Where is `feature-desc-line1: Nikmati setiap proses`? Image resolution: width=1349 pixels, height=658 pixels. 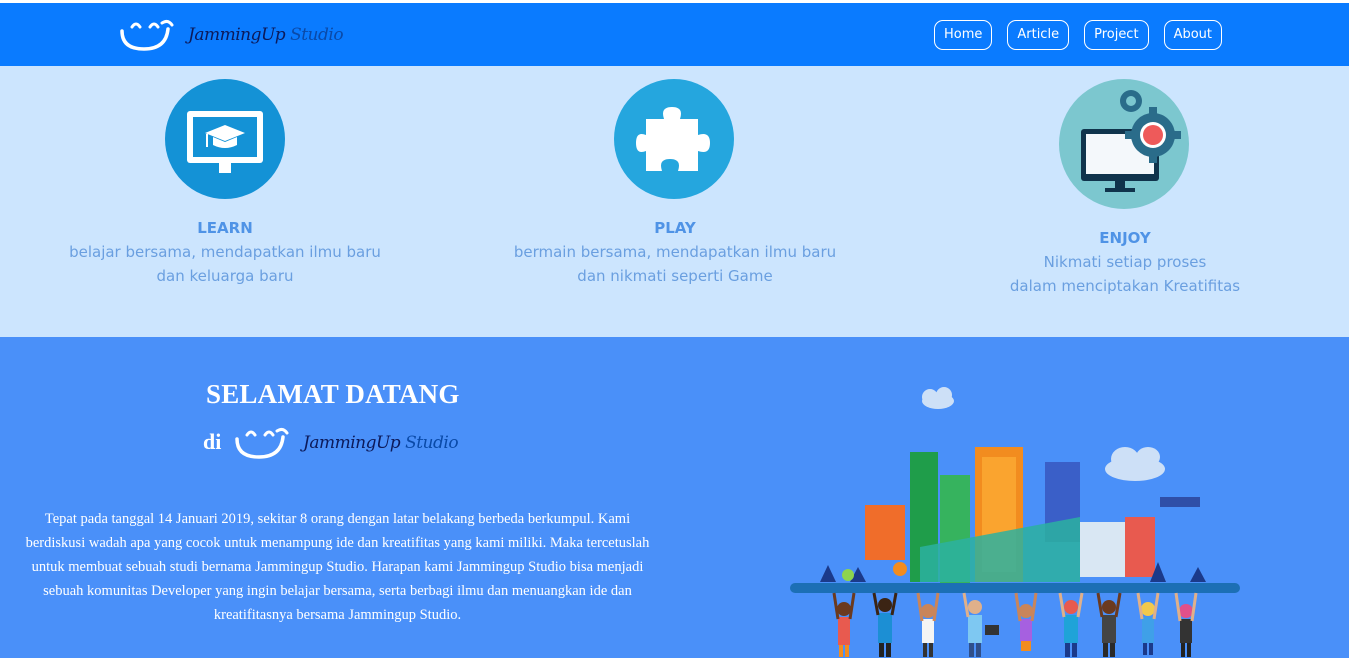 feature-desc-line1: Nikmati setiap proses is located at coordinates (1125, 262).